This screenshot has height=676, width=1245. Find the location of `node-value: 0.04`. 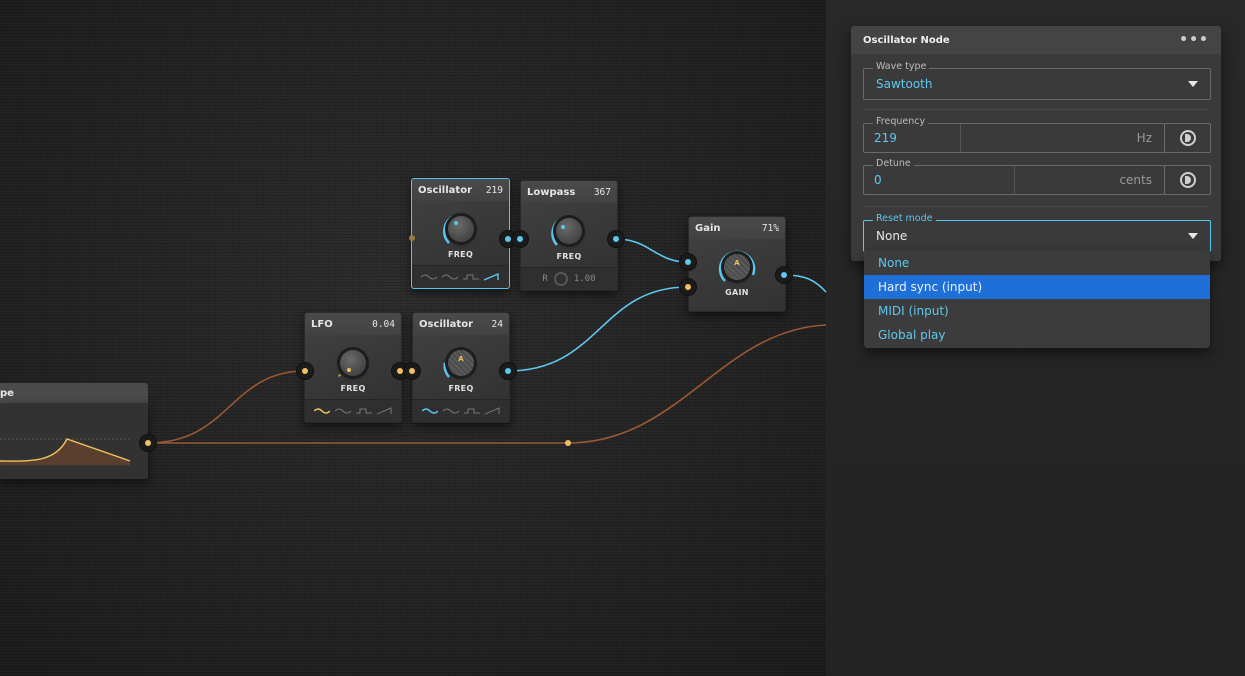

node-value: 0.04 is located at coordinates (383, 324).